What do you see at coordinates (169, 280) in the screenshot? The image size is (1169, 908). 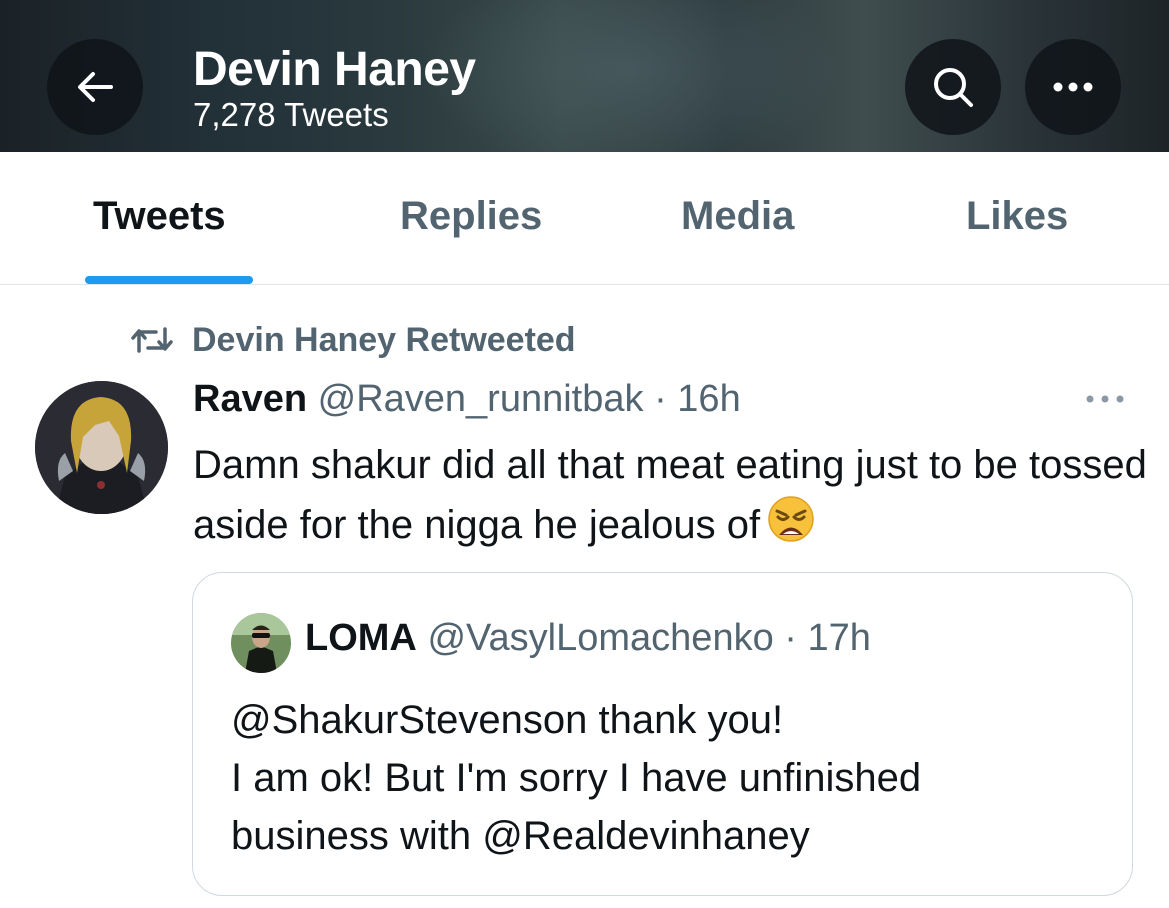 I see `active-tab-indicator` at bounding box center [169, 280].